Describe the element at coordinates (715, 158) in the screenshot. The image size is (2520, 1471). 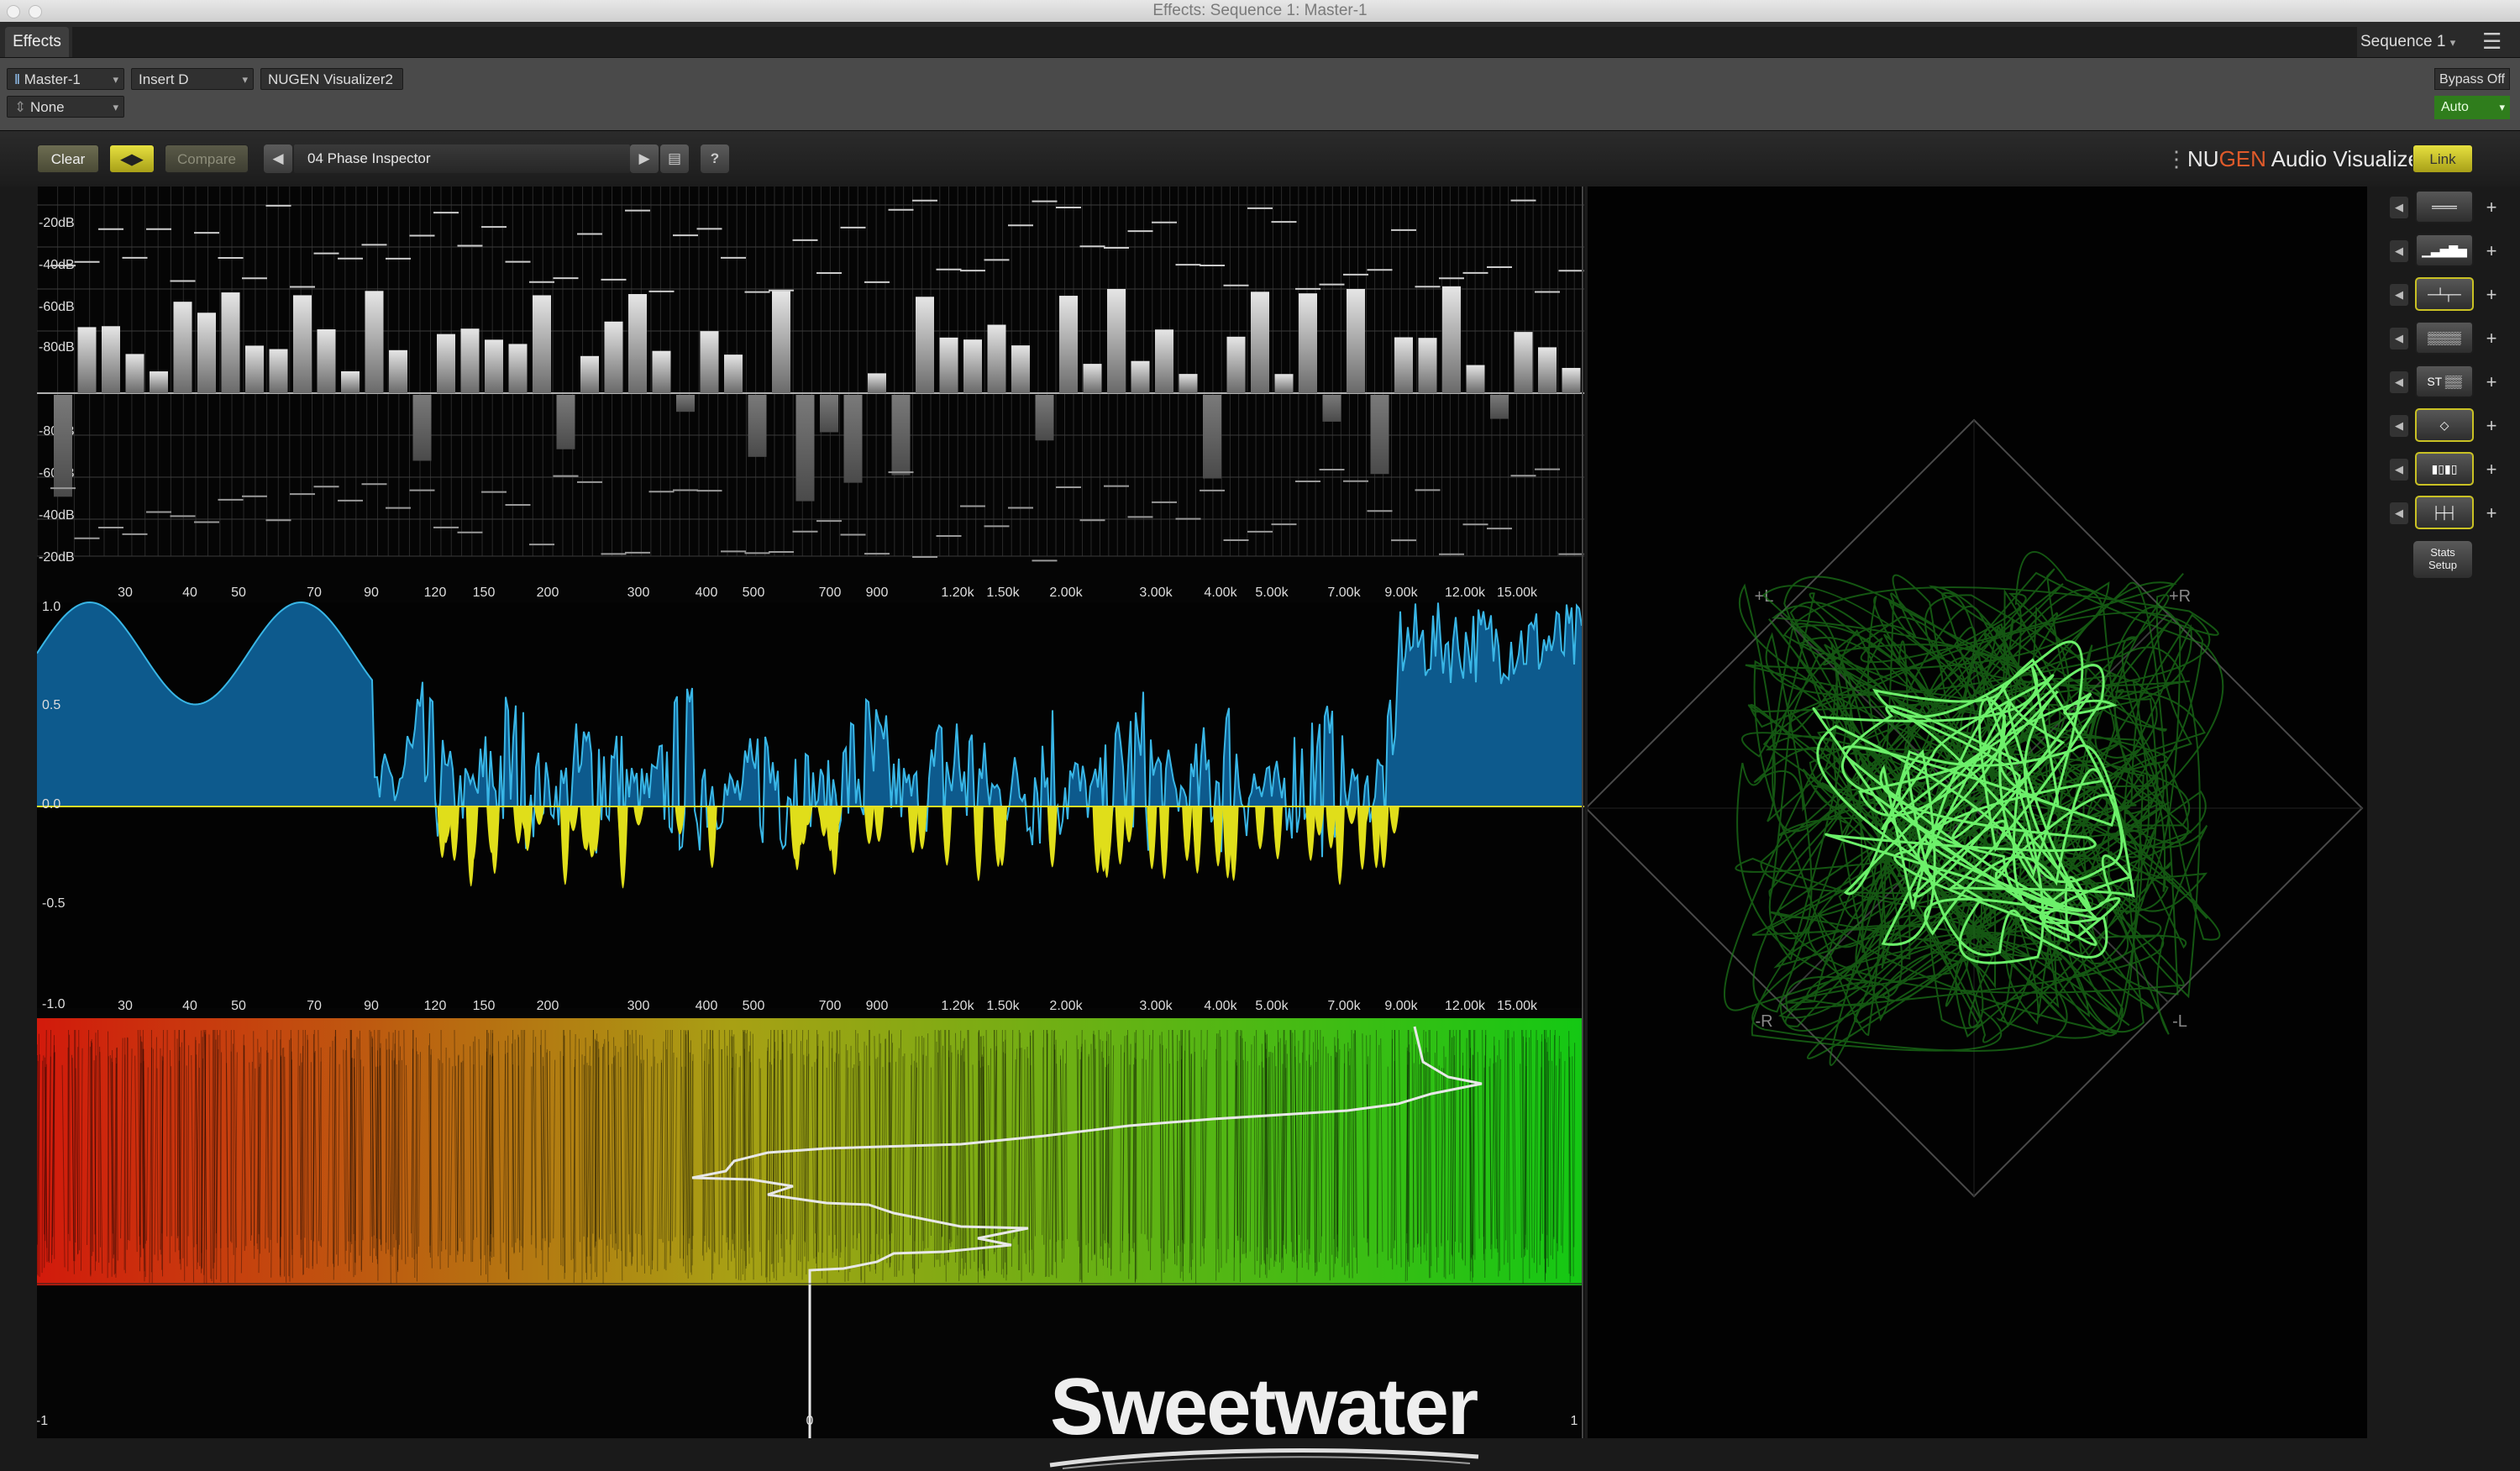
I see `help-button: ?` at that location.